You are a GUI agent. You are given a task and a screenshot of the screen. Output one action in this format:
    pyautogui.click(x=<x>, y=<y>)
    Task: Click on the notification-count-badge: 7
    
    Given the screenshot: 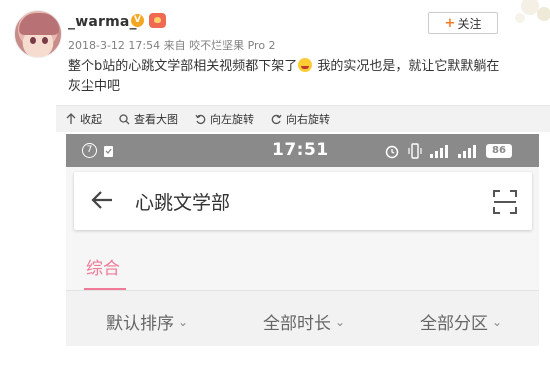 What is the action you would take?
    pyautogui.click(x=89, y=150)
    